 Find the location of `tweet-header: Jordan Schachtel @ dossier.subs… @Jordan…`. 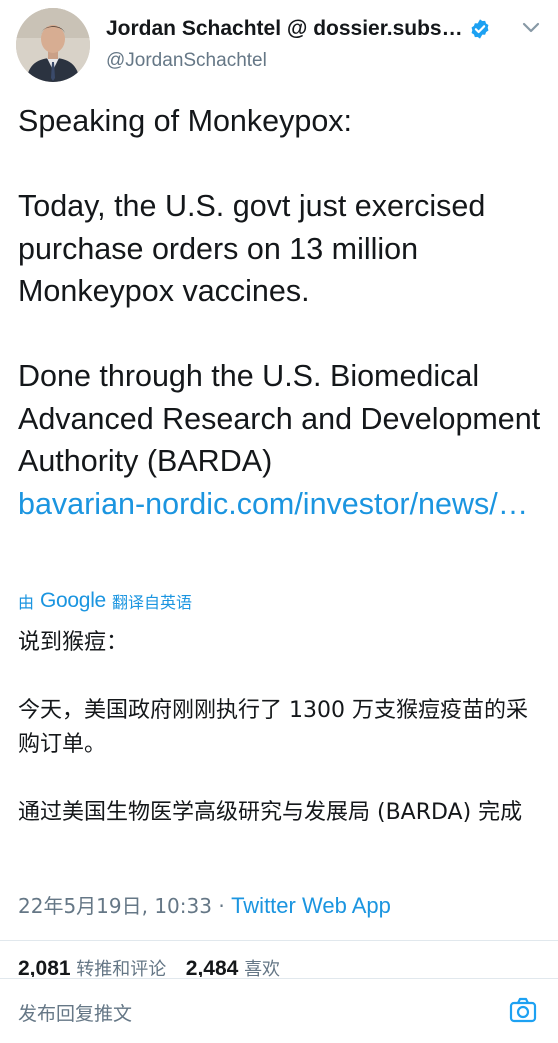

tweet-header: Jordan Schachtel @ dossier.subs… @Jordan… is located at coordinates (279, 45).